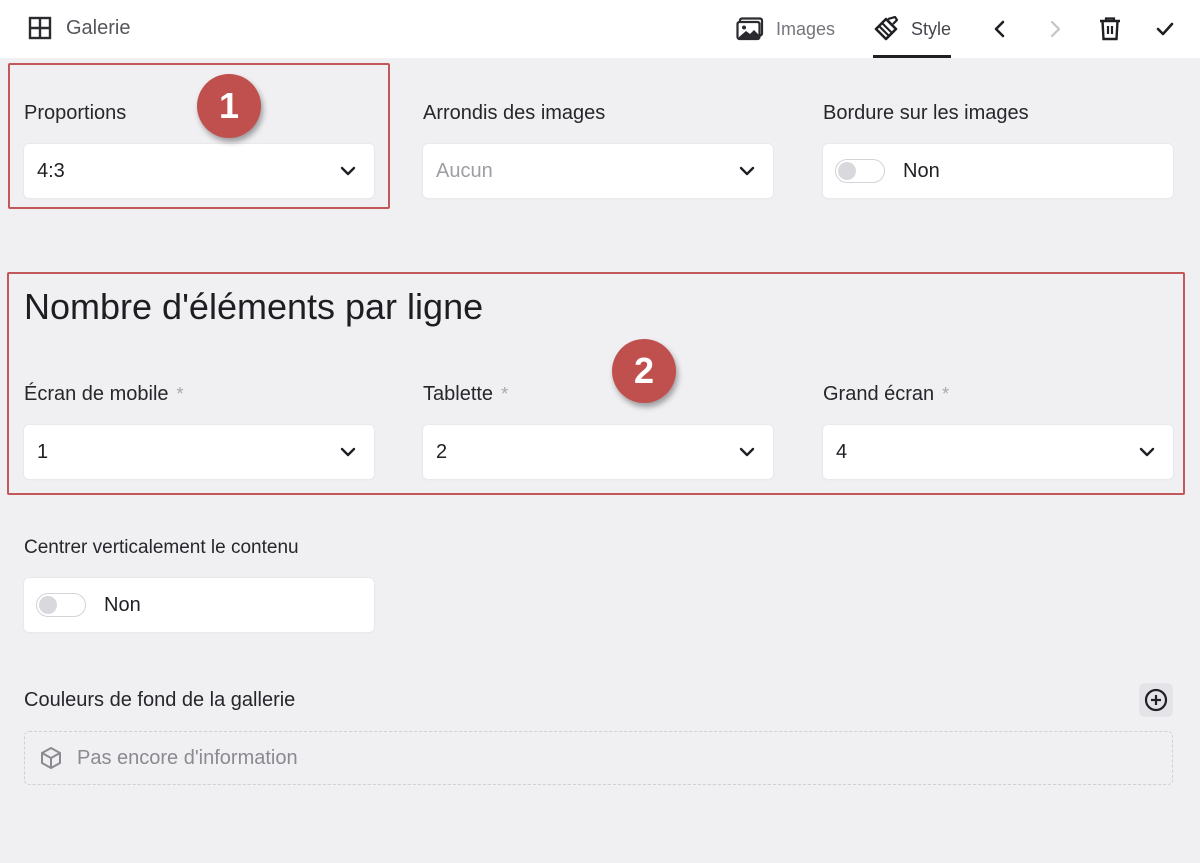  Describe the element at coordinates (122, 604) in the screenshot. I see `center-toggle-state: Non` at that location.